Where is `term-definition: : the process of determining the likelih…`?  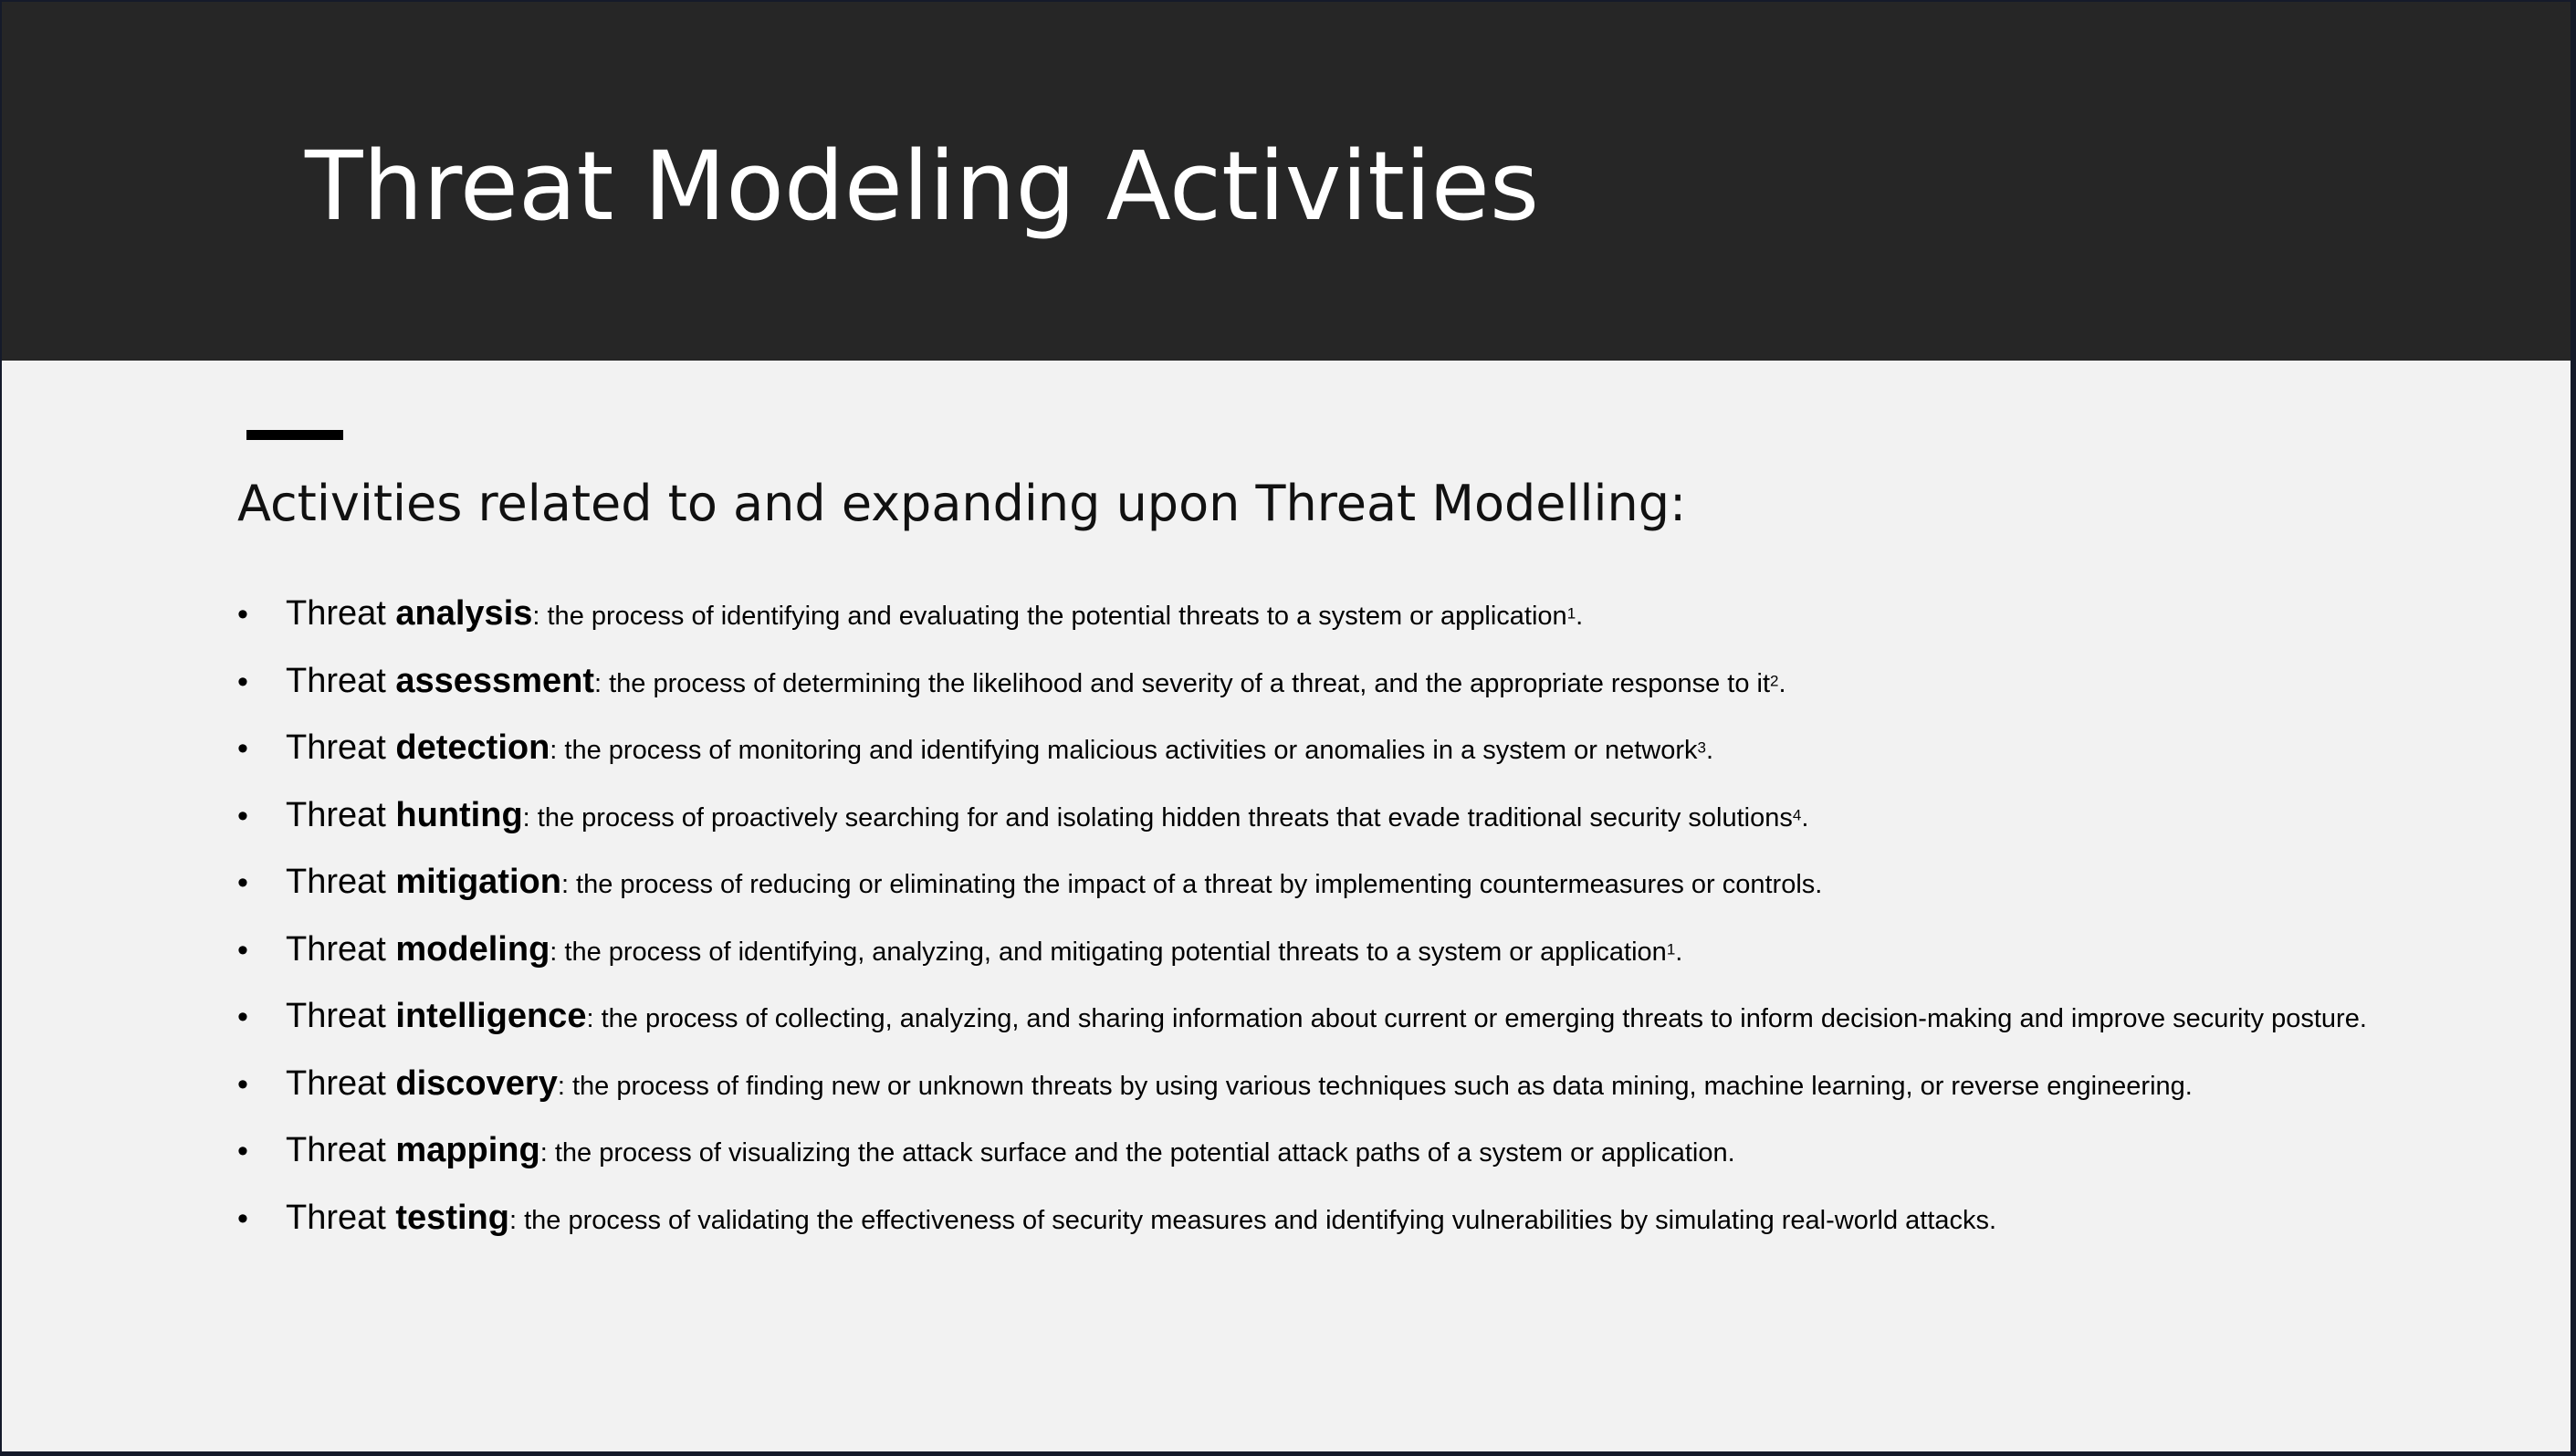 term-definition: : the process of determining the likelih… is located at coordinates (1182, 683).